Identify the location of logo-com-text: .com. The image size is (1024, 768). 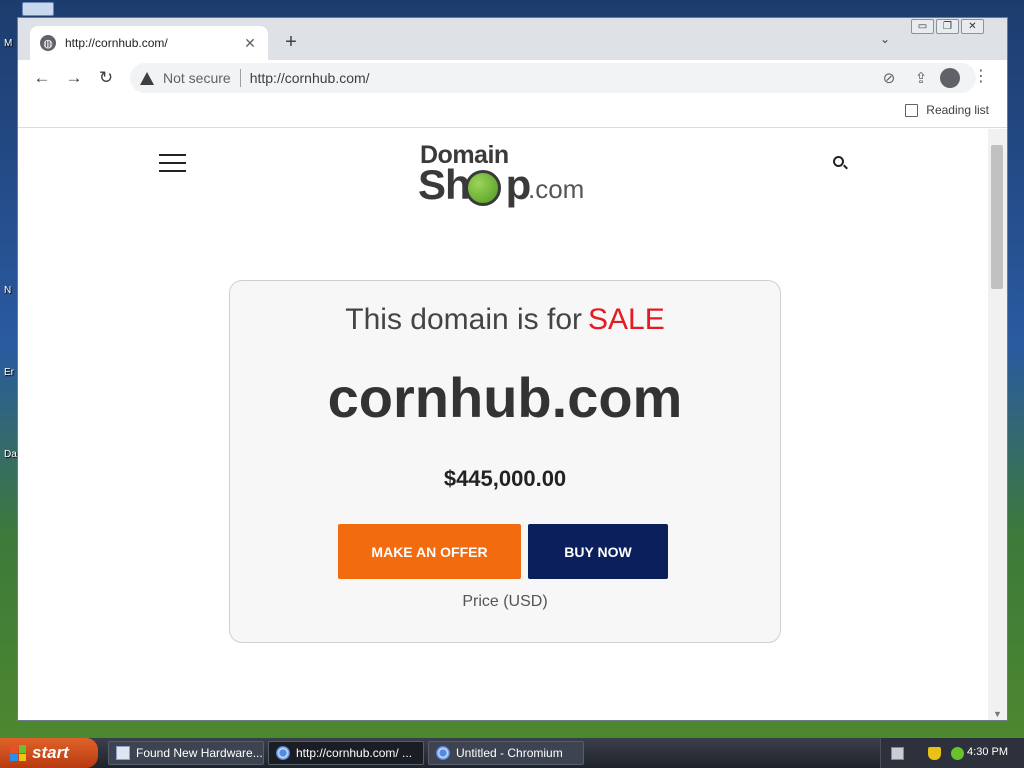
(556, 189).